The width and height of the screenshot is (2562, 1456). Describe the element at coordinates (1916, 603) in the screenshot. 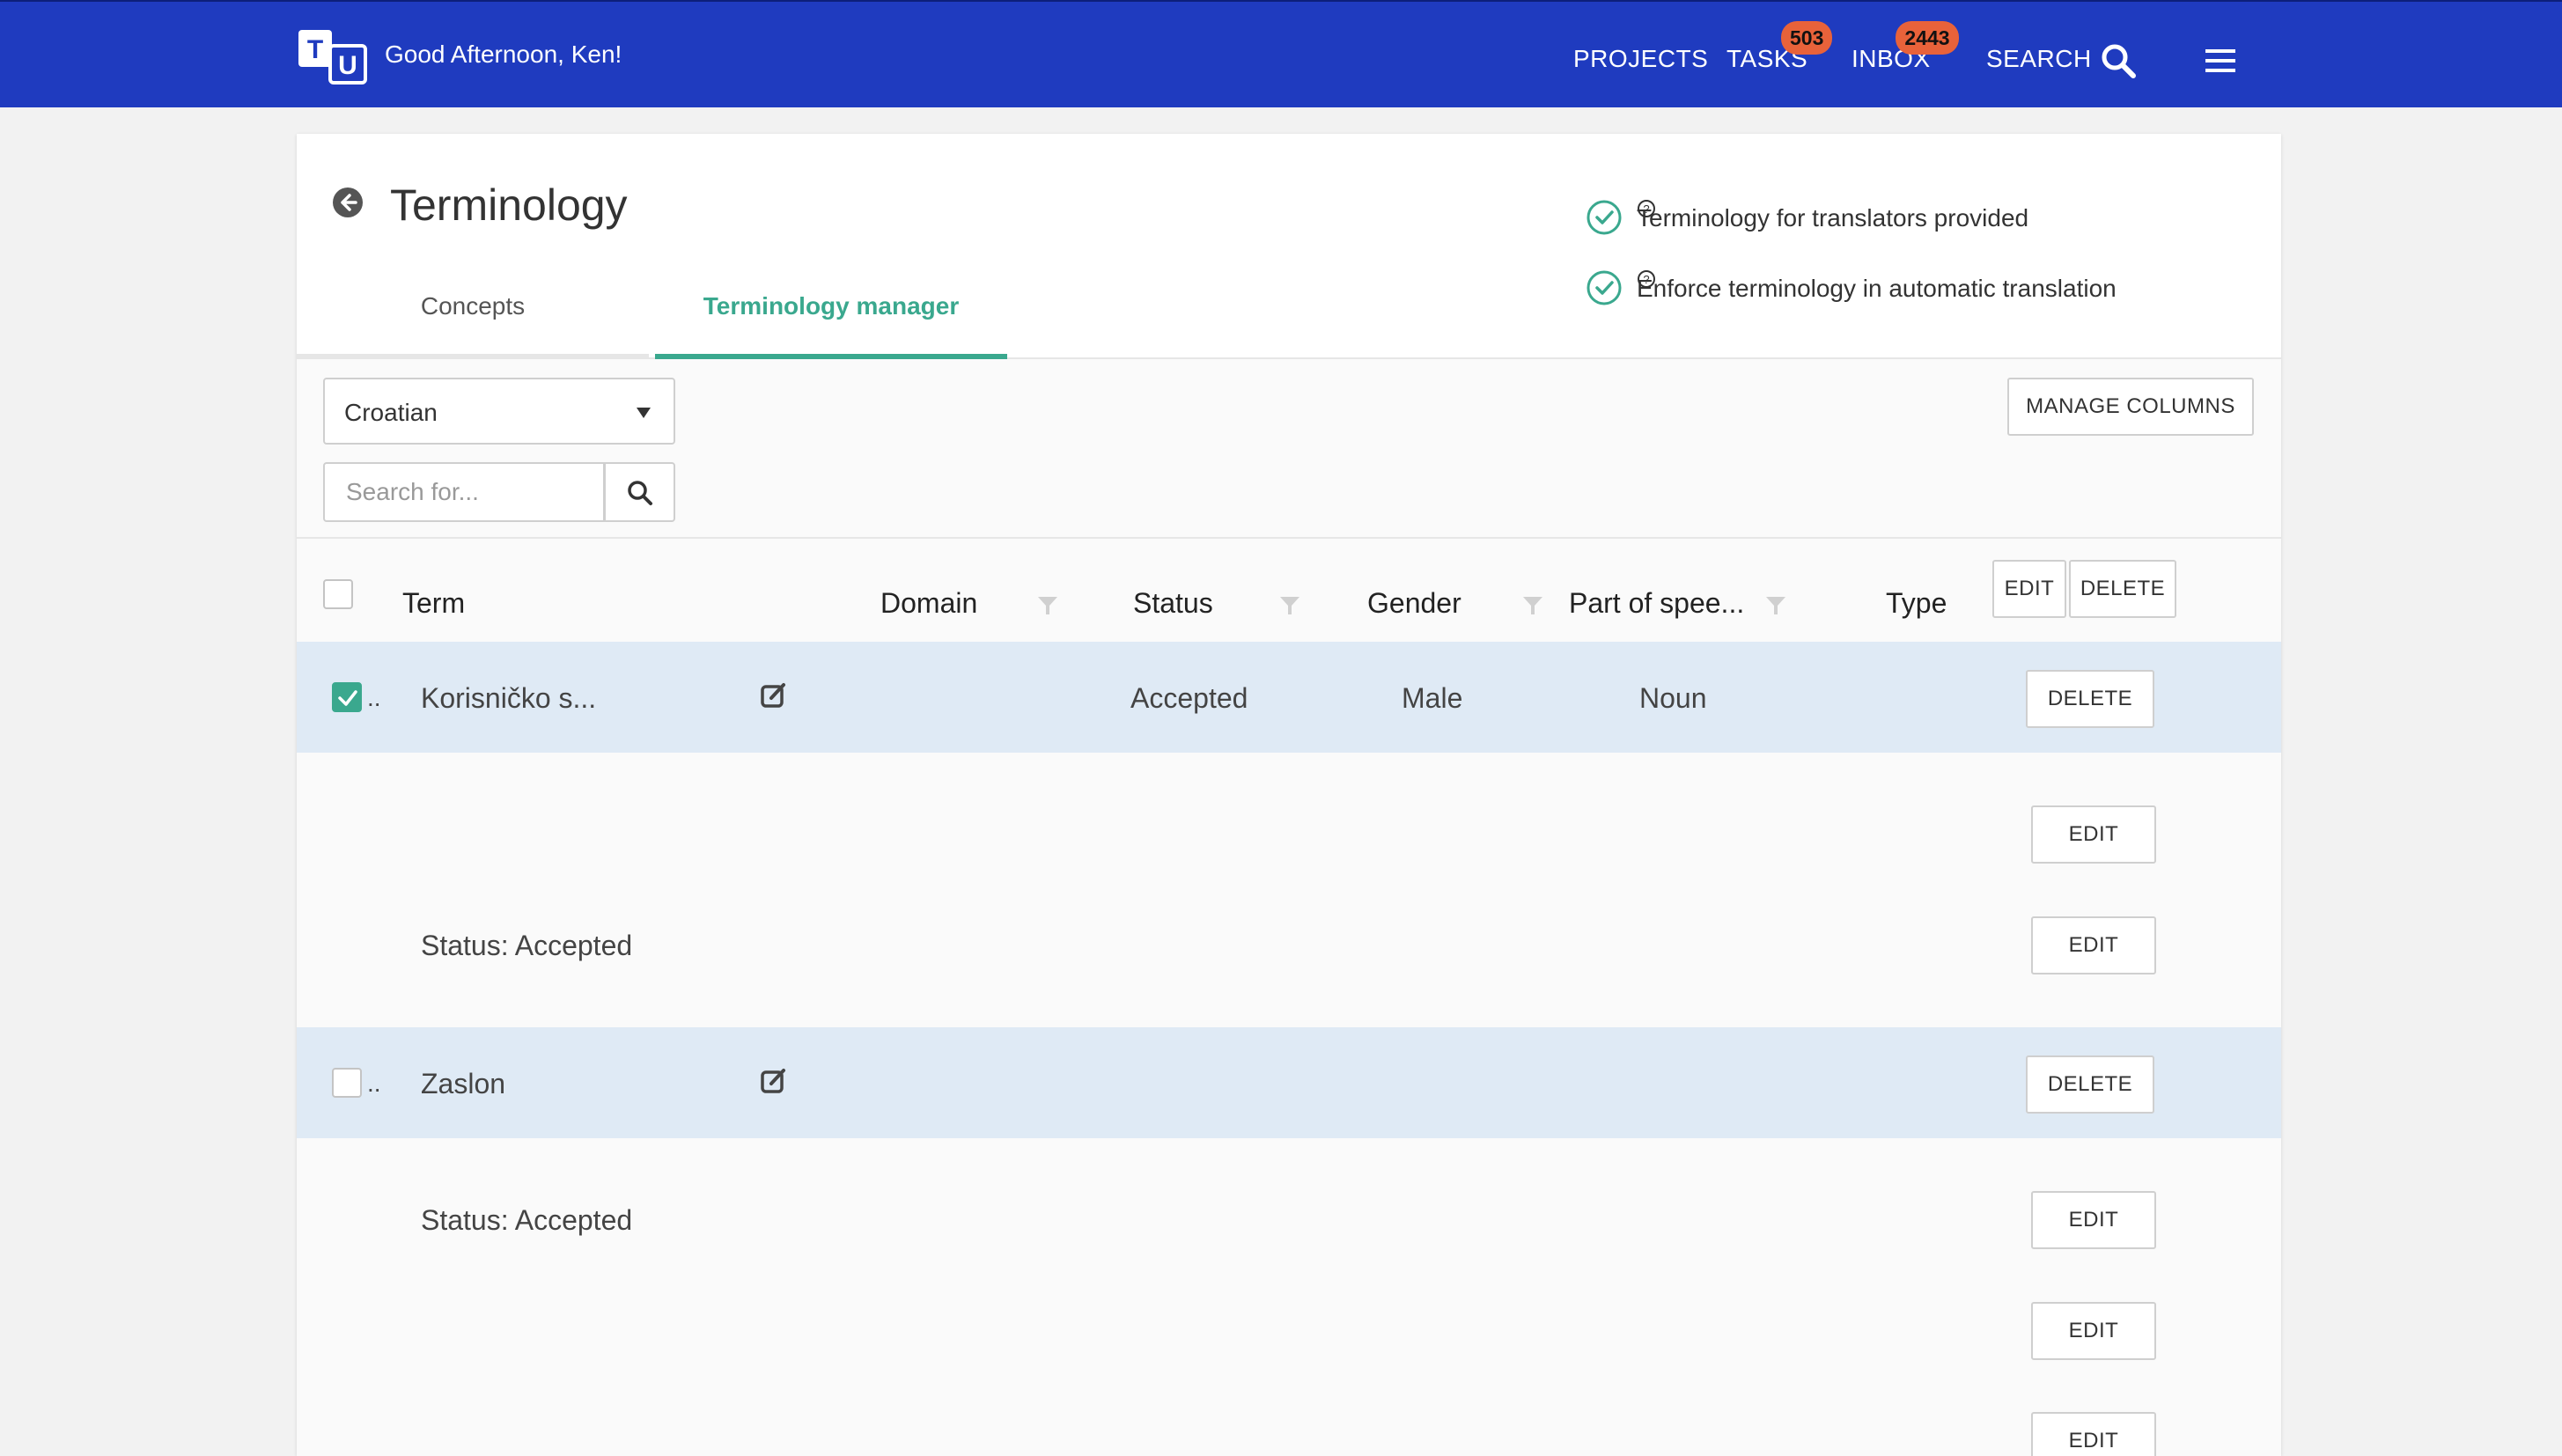

I see `column-header-type: Type` at that location.